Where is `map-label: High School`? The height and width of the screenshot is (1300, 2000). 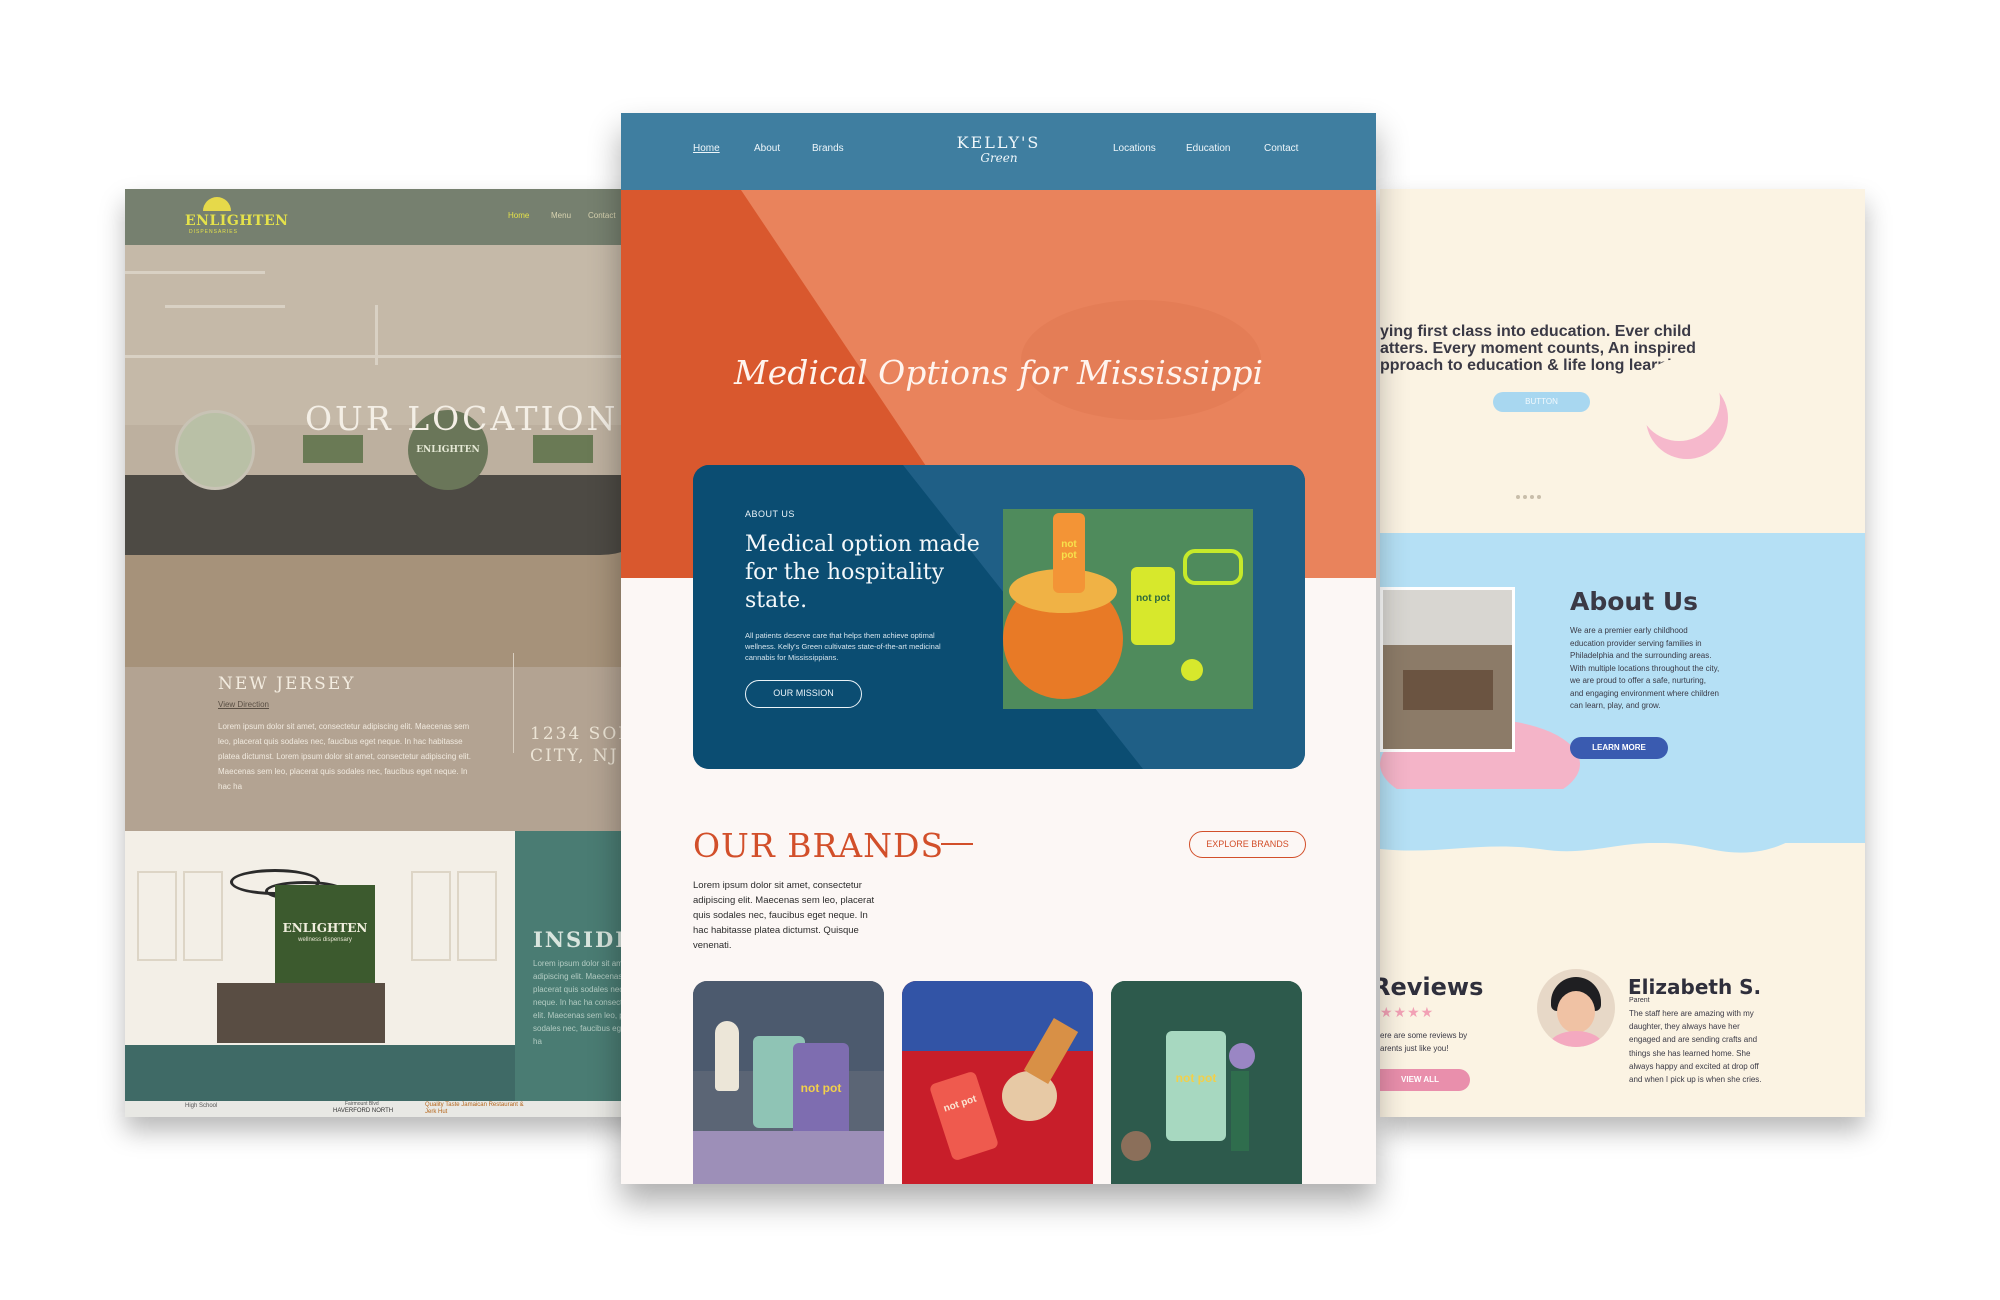 map-label: High School is located at coordinates (201, 1106).